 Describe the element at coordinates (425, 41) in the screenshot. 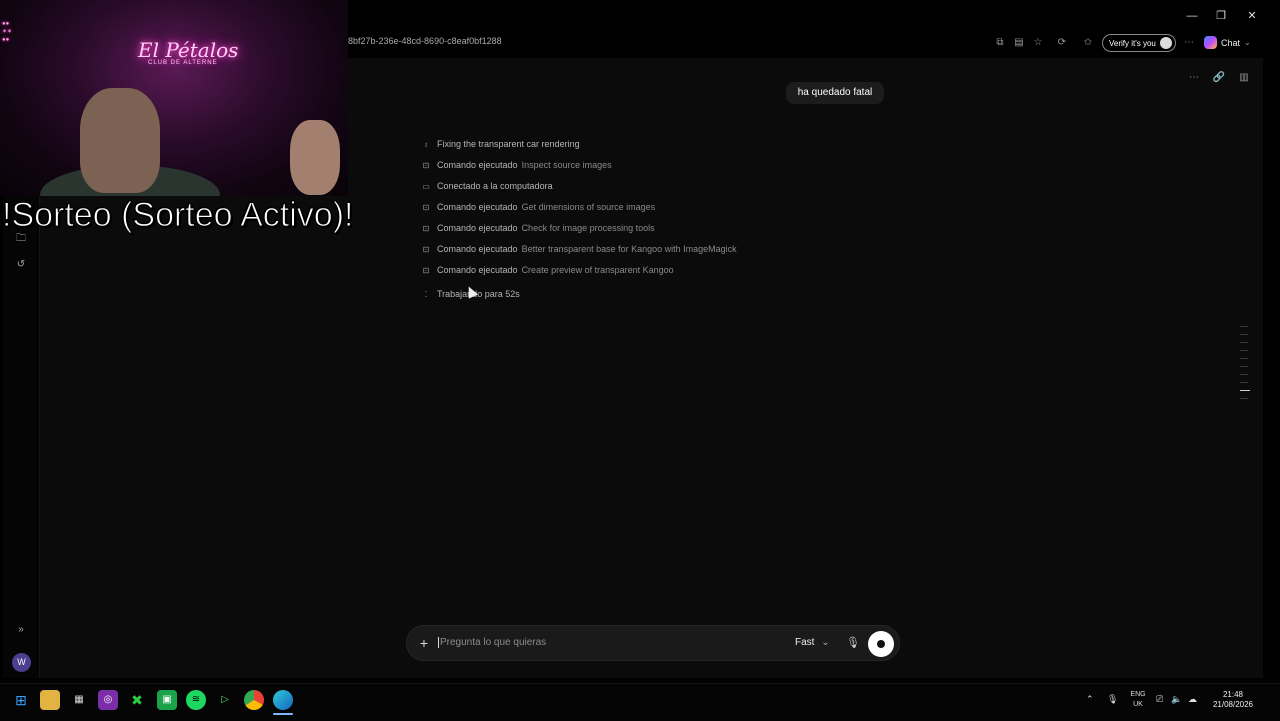

I see `address-bar: 8bf27b-236e-48cd-8690-c8eaf0bf1288` at that location.